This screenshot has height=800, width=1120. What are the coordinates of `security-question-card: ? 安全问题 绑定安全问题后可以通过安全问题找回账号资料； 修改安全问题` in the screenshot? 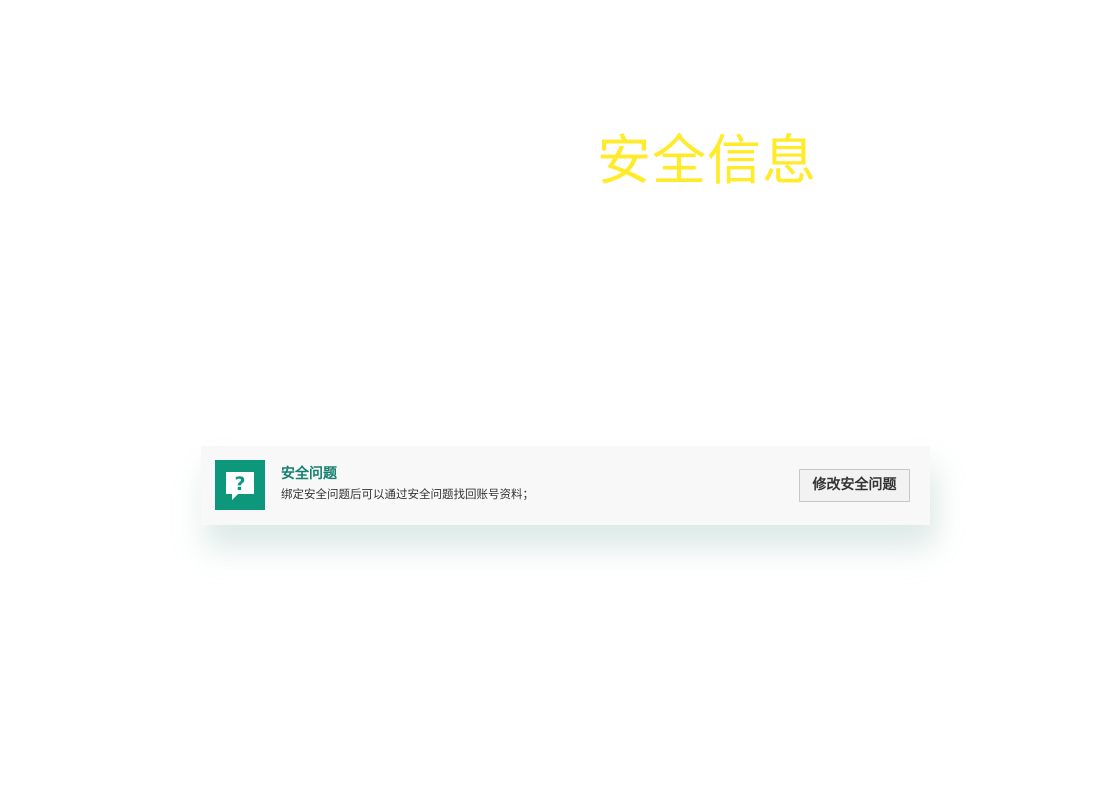 It's located at (565, 485).